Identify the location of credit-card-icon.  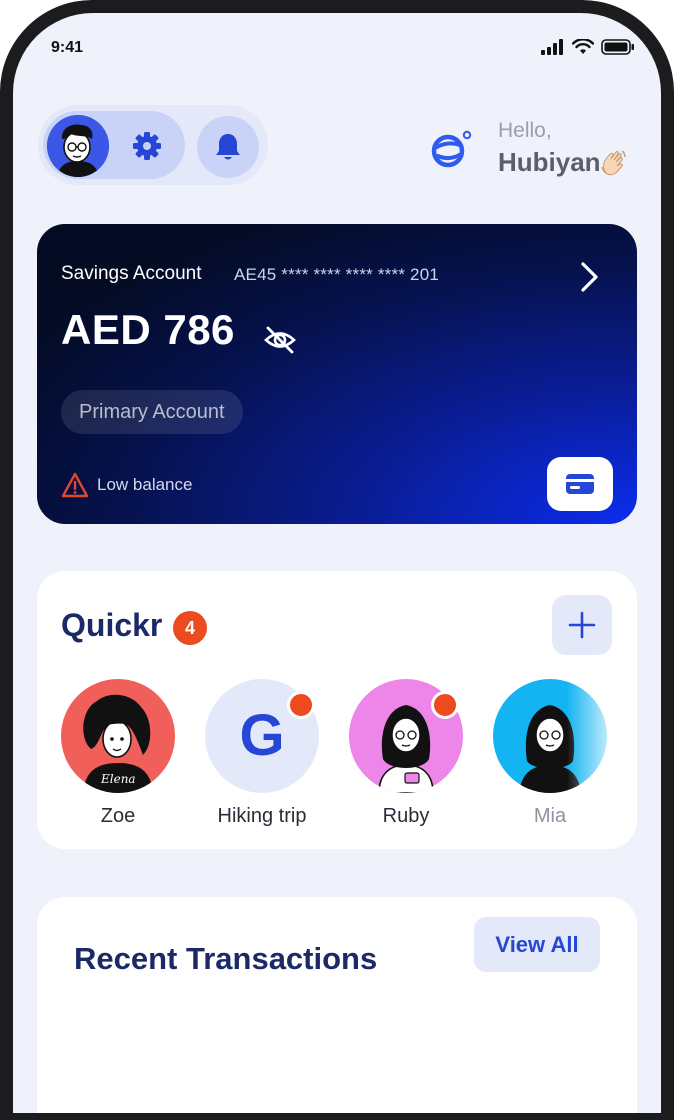
(580, 484).